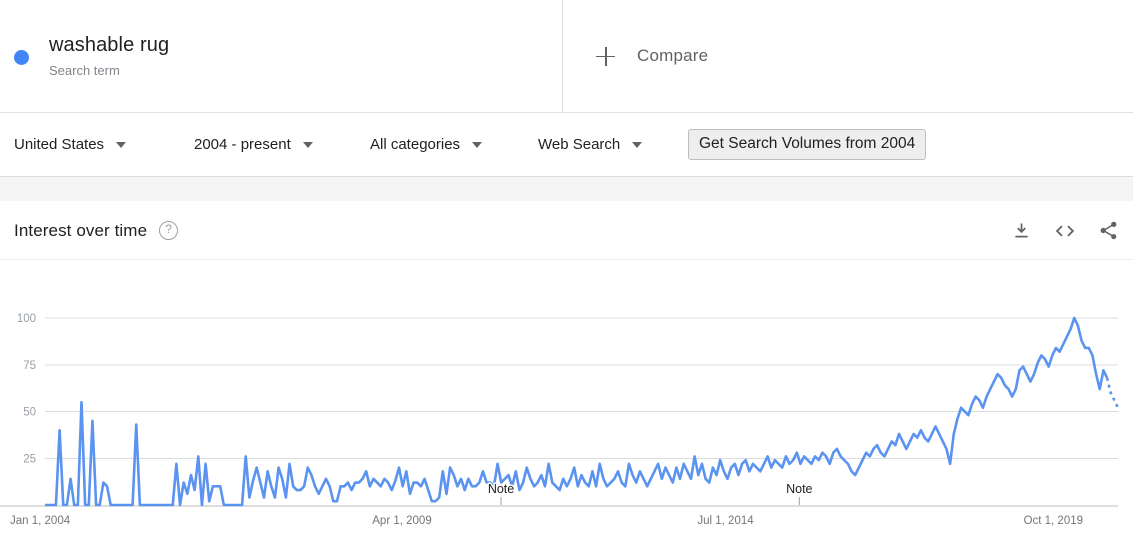 Image resolution: width=1133 pixels, height=560 pixels. What do you see at coordinates (21, 57) in the screenshot?
I see `series-color-dot` at bounding box center [21, 57].